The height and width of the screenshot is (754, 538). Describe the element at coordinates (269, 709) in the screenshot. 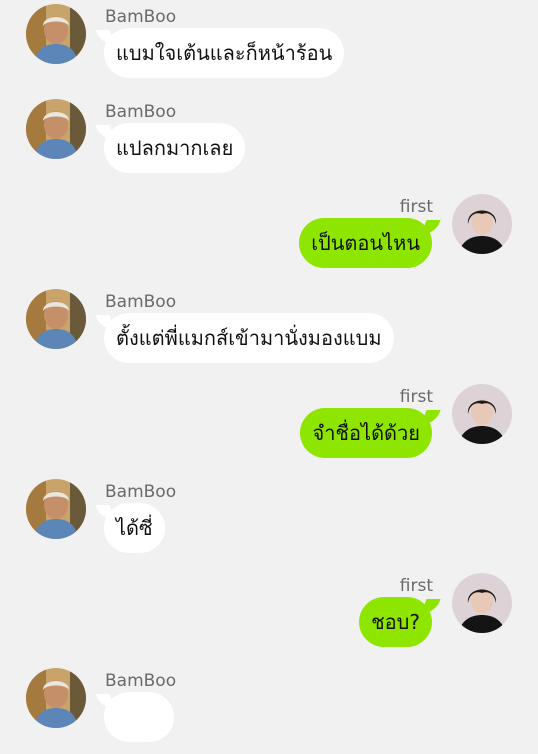

I see `message-row: BamBoo` at that location.